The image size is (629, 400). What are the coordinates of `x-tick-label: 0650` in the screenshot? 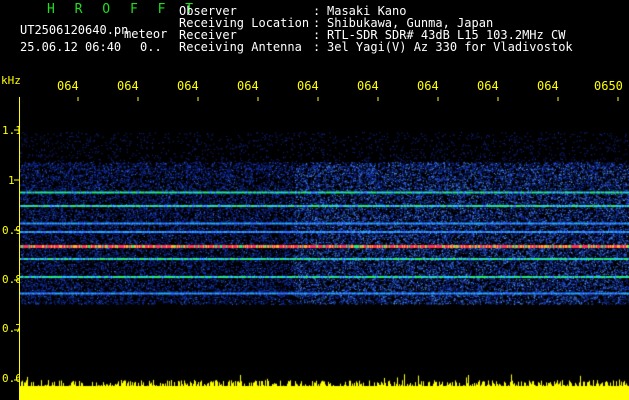 It's located at (608, 86).